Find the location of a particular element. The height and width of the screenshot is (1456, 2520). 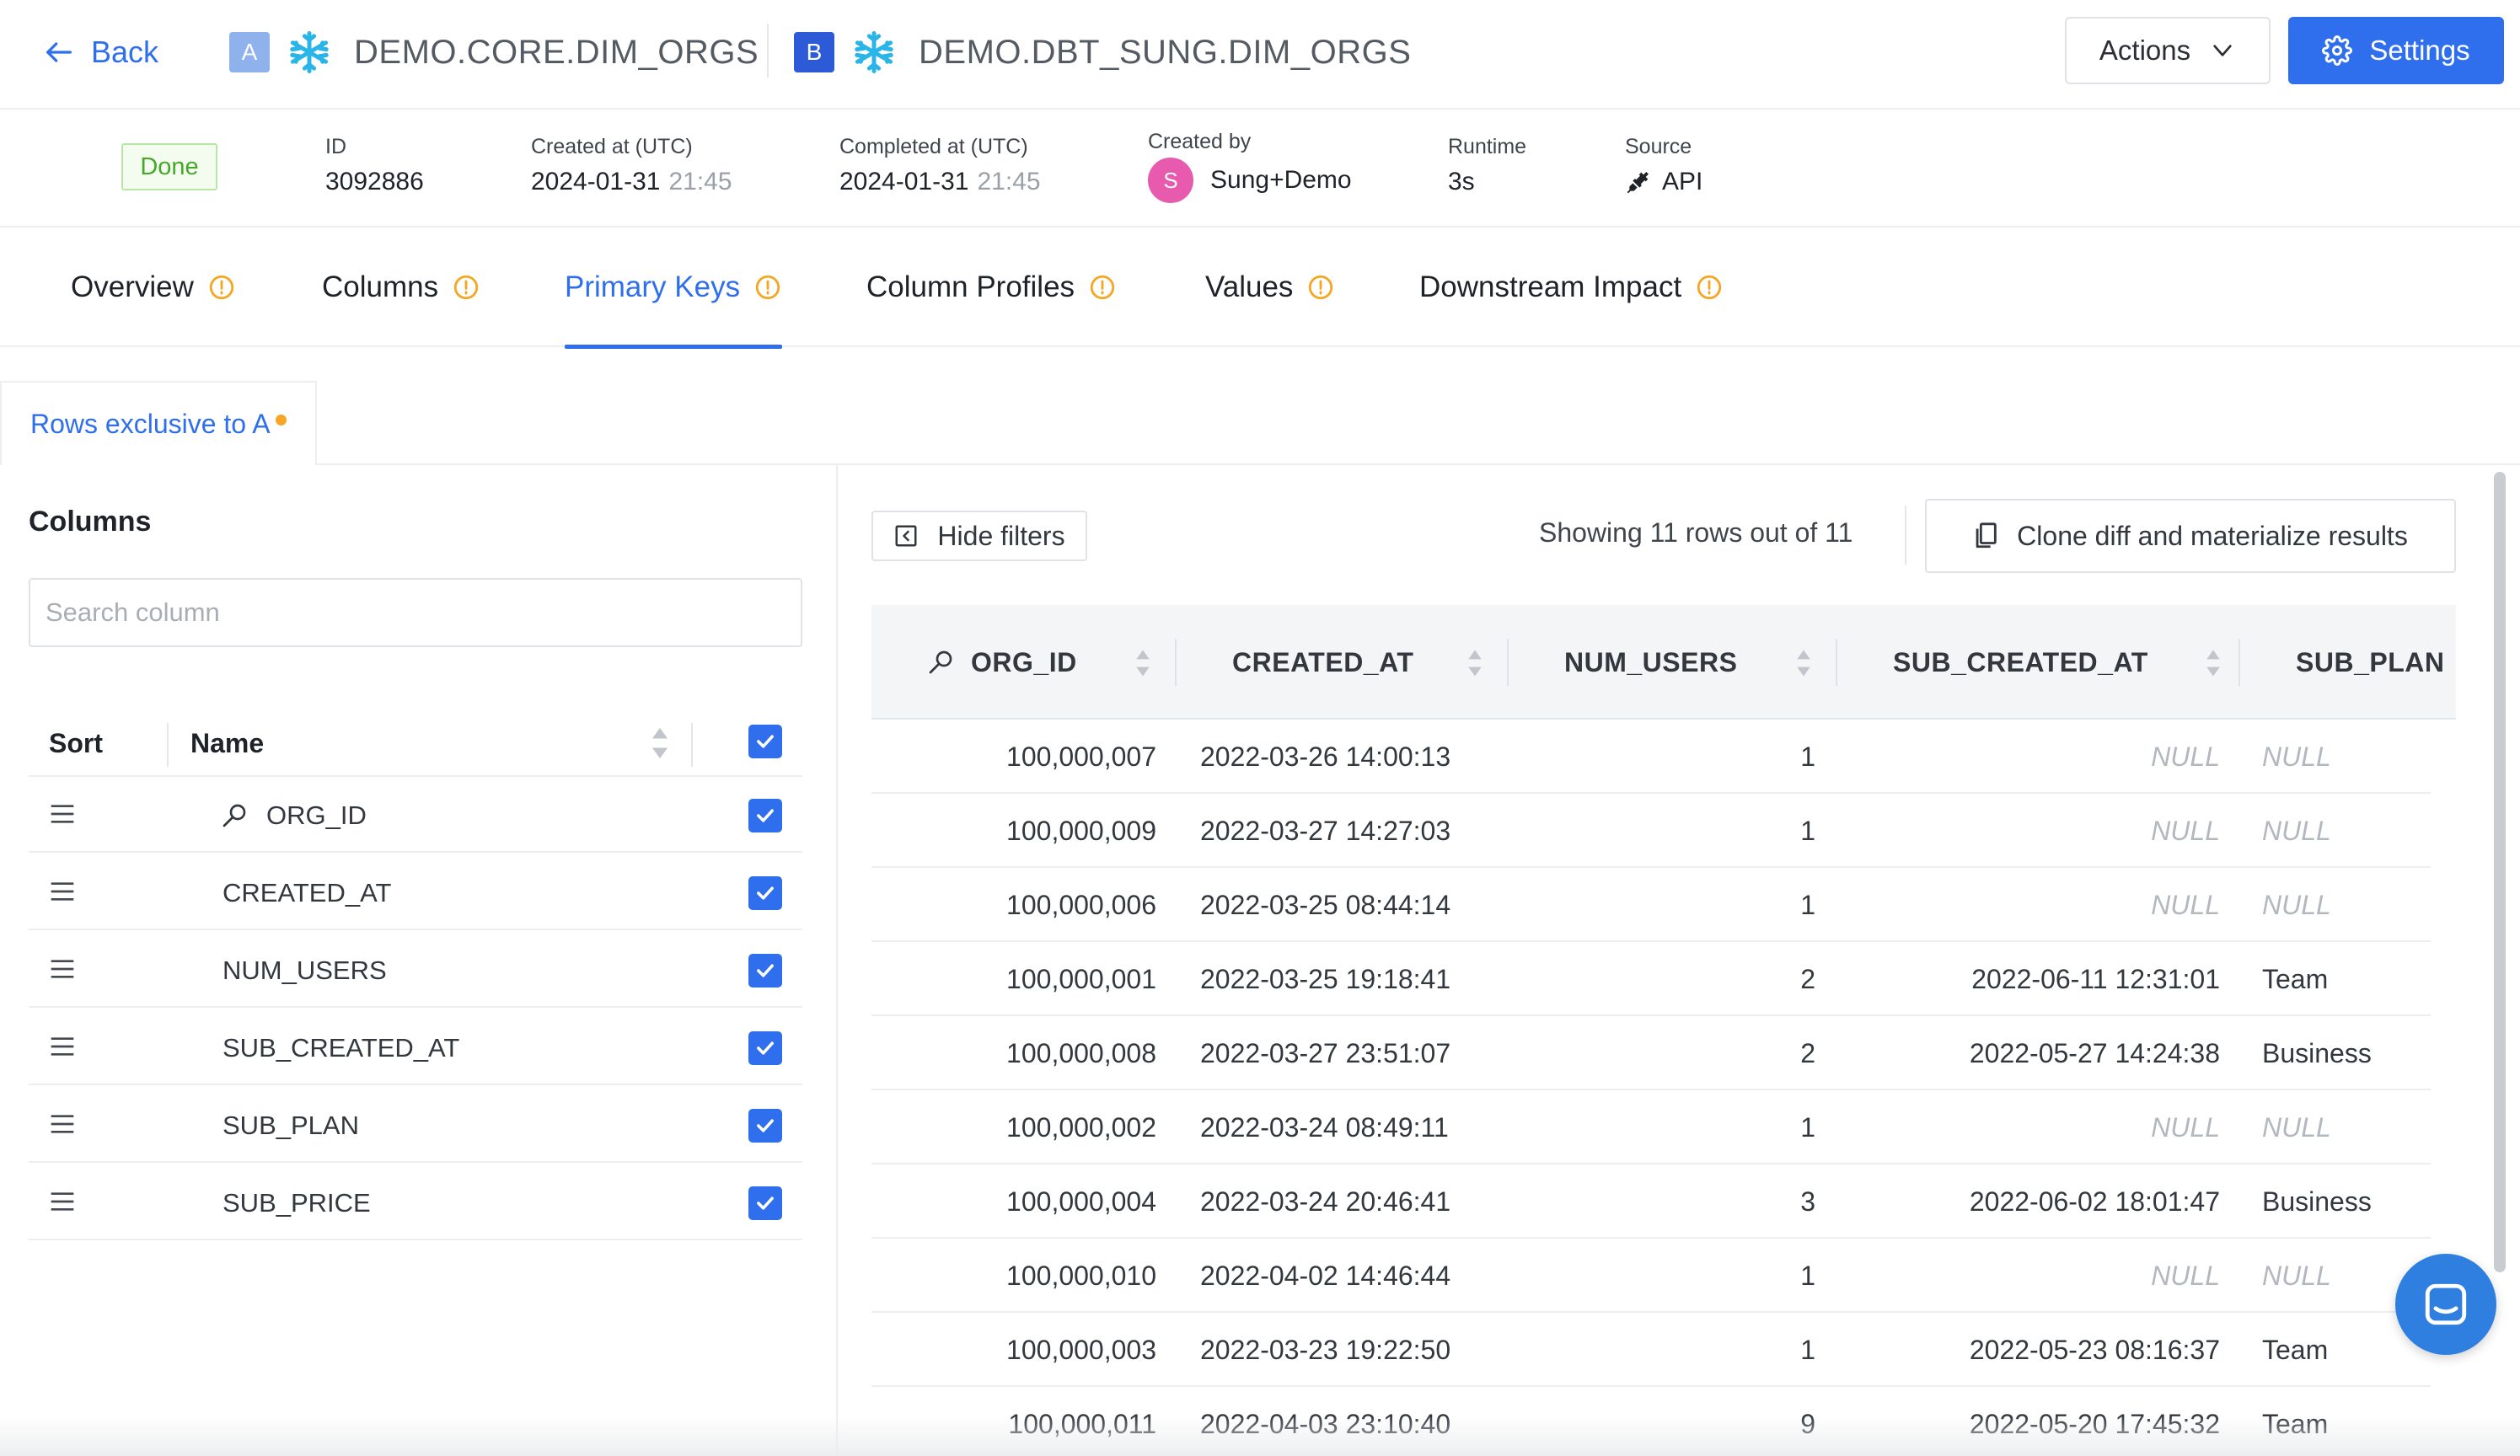

meta-created-value: 2024-01-31 21:45 is located at coordinates (631, 182).